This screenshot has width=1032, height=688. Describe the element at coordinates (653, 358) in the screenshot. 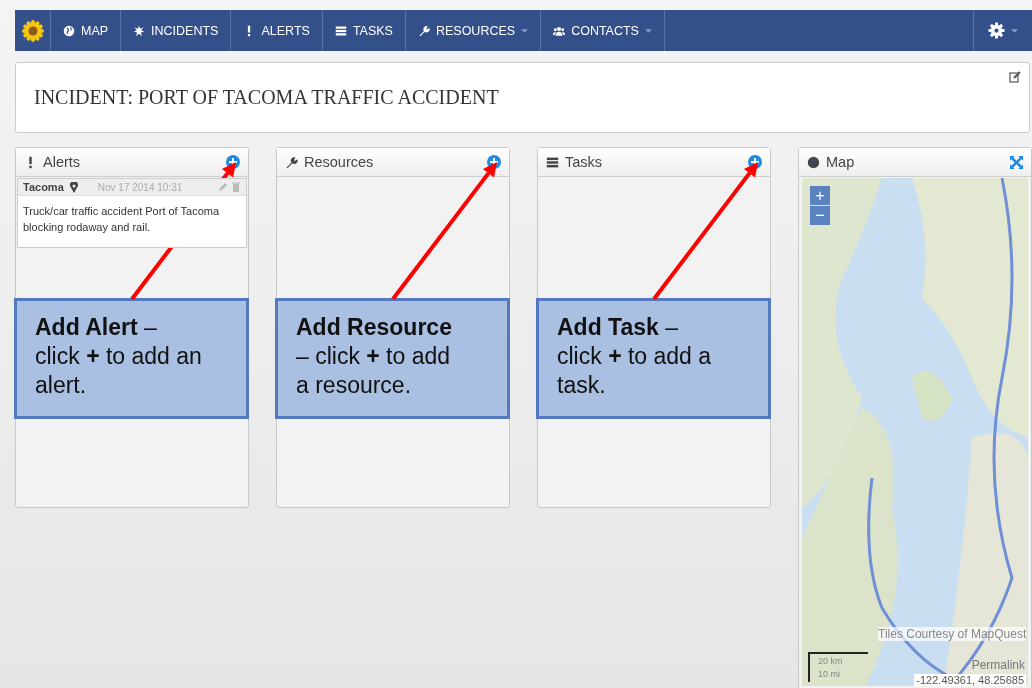

I see `callout-note: Add Task – click + to add a task.` at that location.